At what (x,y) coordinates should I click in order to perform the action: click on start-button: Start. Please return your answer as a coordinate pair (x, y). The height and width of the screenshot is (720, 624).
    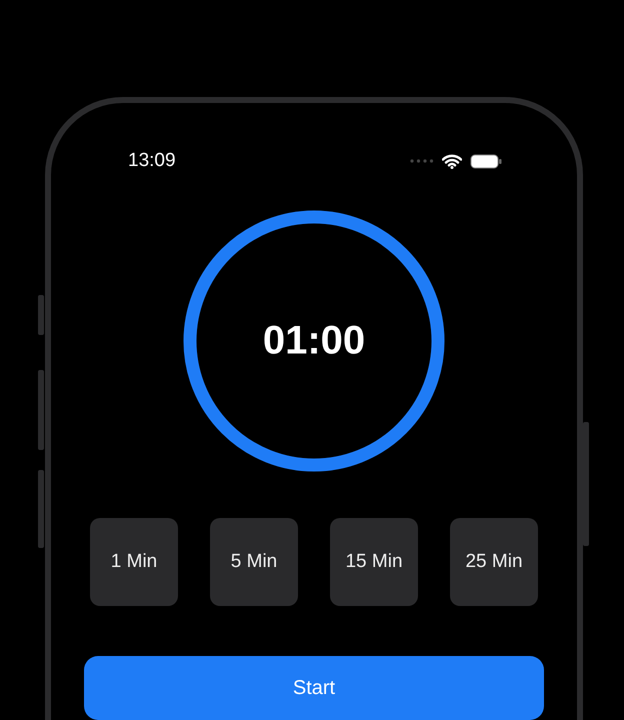
    Looking at the image, I should click on (314, 688).